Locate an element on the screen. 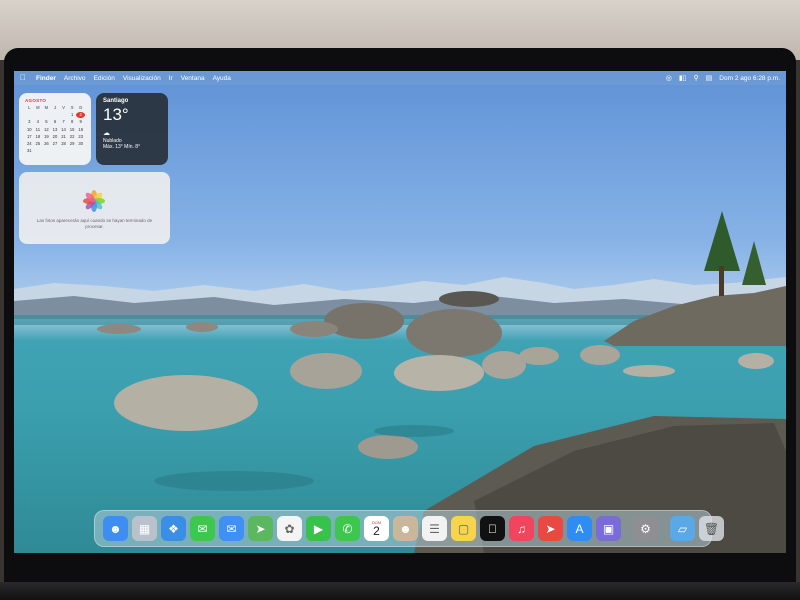  calendar-day: 27 is located at coordinates (55, 143).